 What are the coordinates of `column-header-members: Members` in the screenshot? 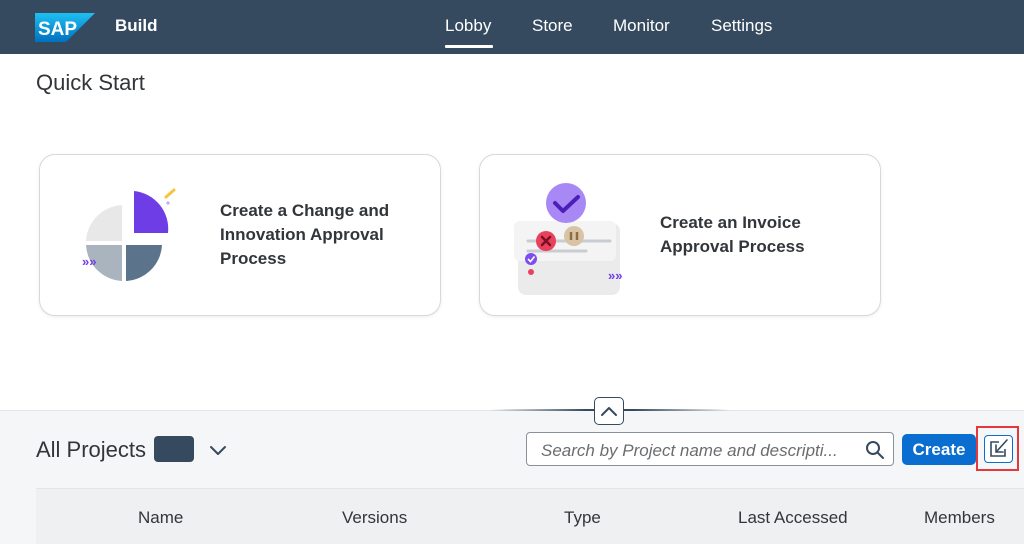 It's located at (959, 518).